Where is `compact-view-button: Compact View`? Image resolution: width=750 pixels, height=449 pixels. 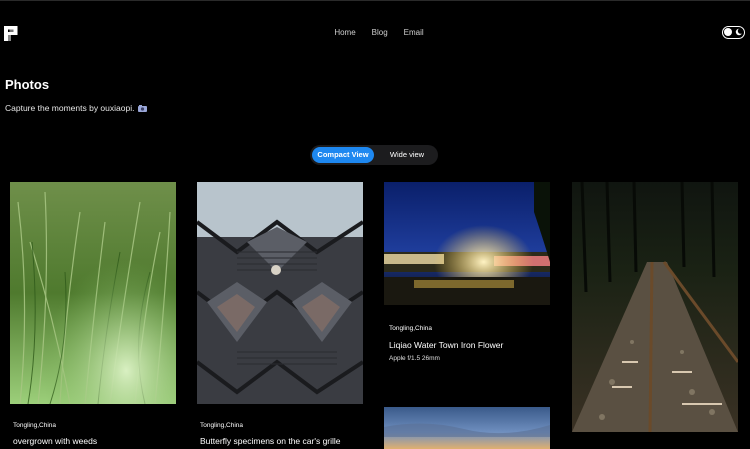
compact-view-button: Compact View is located at coordinates (343, 155).